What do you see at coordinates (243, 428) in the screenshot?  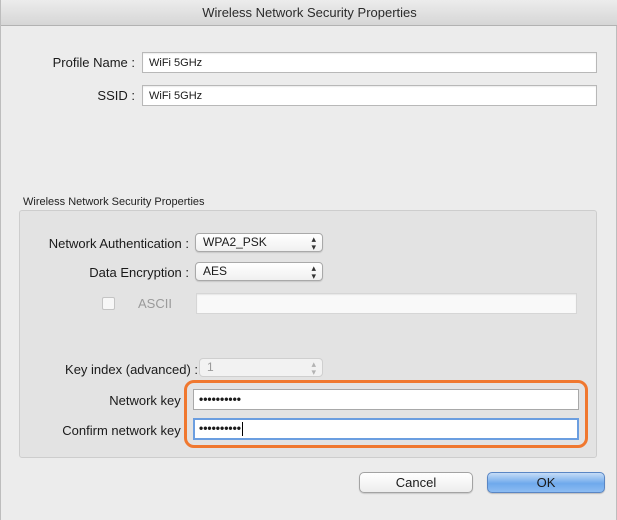 I see `text-caret` at bounding box center [243, 428].